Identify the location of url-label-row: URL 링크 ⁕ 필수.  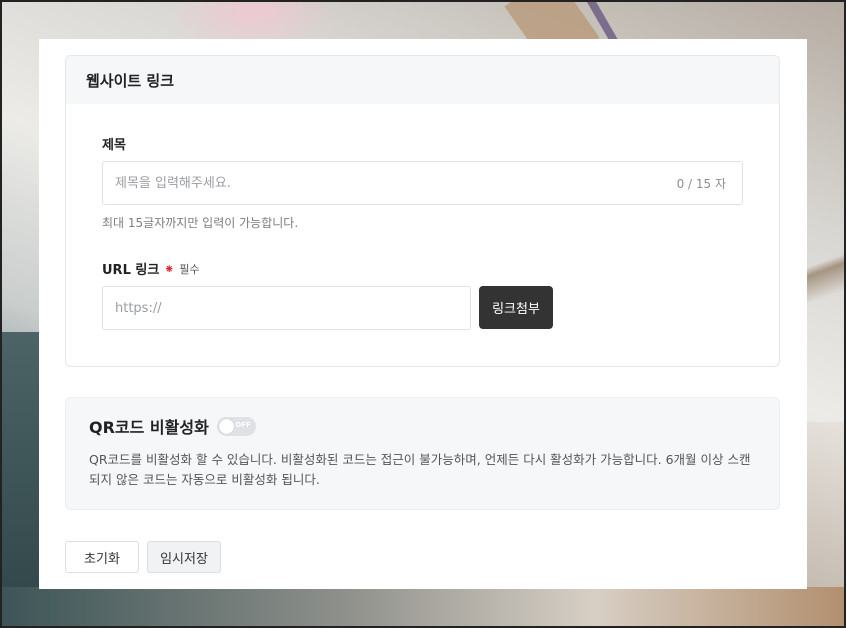
(151, 269).